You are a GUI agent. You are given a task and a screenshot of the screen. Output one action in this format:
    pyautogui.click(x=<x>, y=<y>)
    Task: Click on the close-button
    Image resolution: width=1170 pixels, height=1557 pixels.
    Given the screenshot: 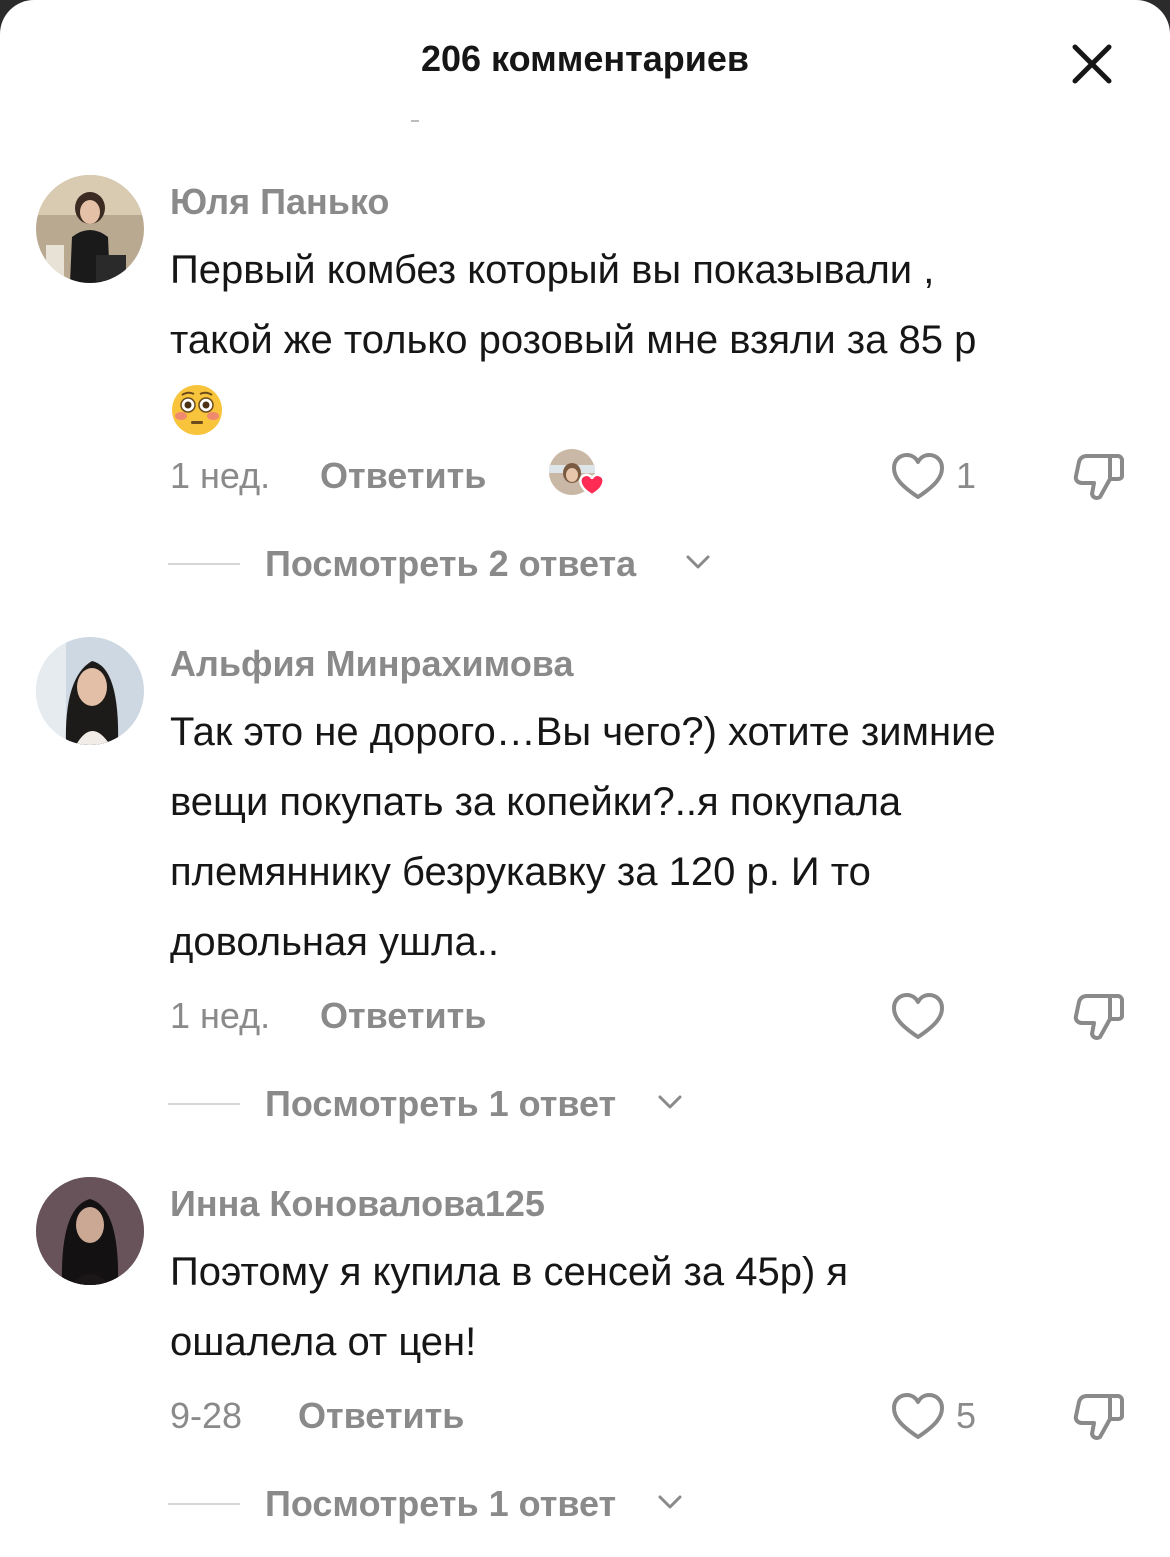 What is the action you would take?
    pyautogui.click(x=1092, y=64)
    